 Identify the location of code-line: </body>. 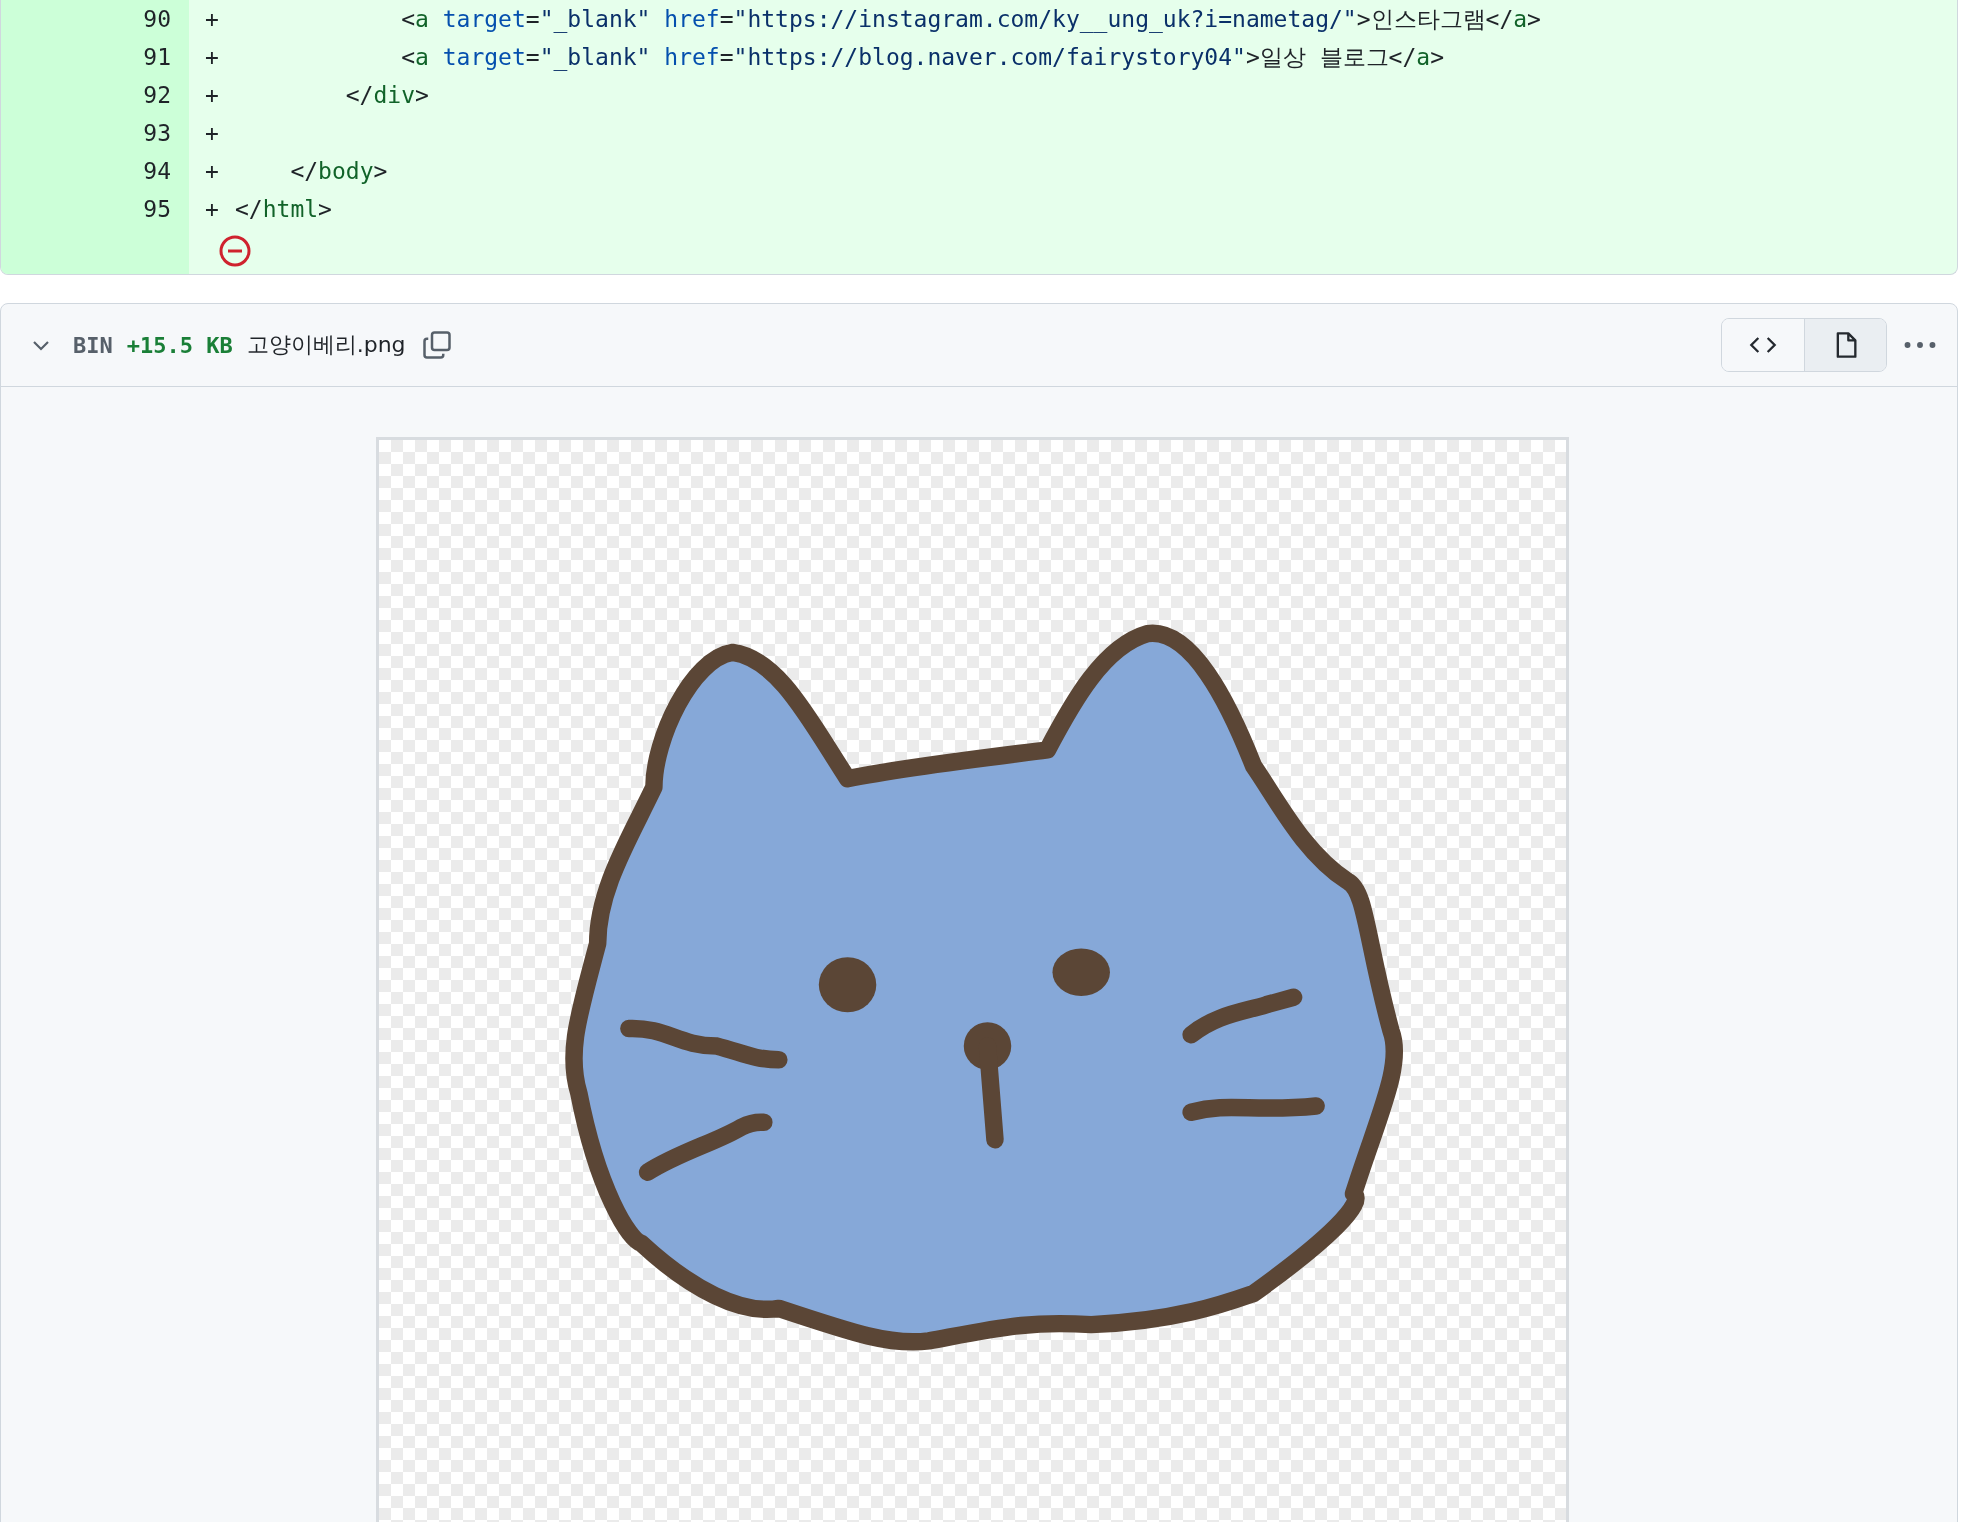
(338, 171).